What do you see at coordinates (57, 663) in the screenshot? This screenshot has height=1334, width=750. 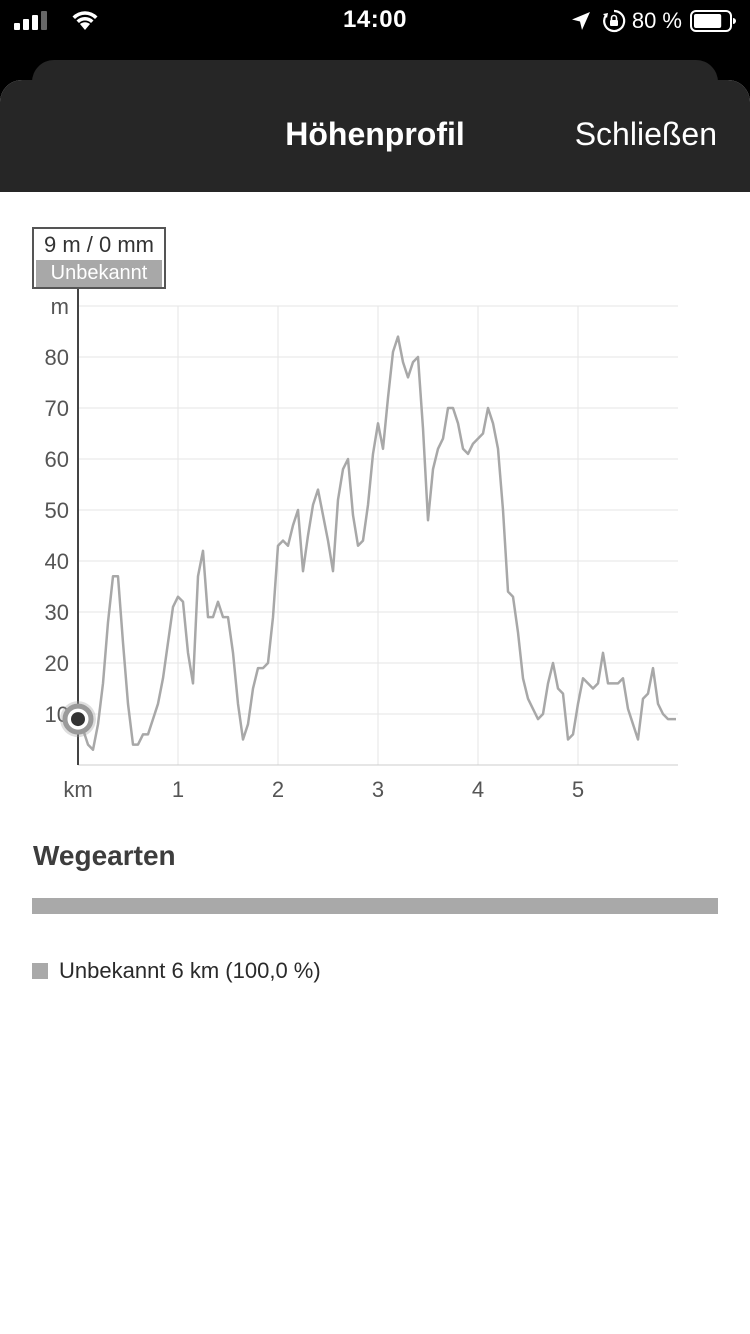 I see `y-tick-label: 20` at bounding box center [57, 663].